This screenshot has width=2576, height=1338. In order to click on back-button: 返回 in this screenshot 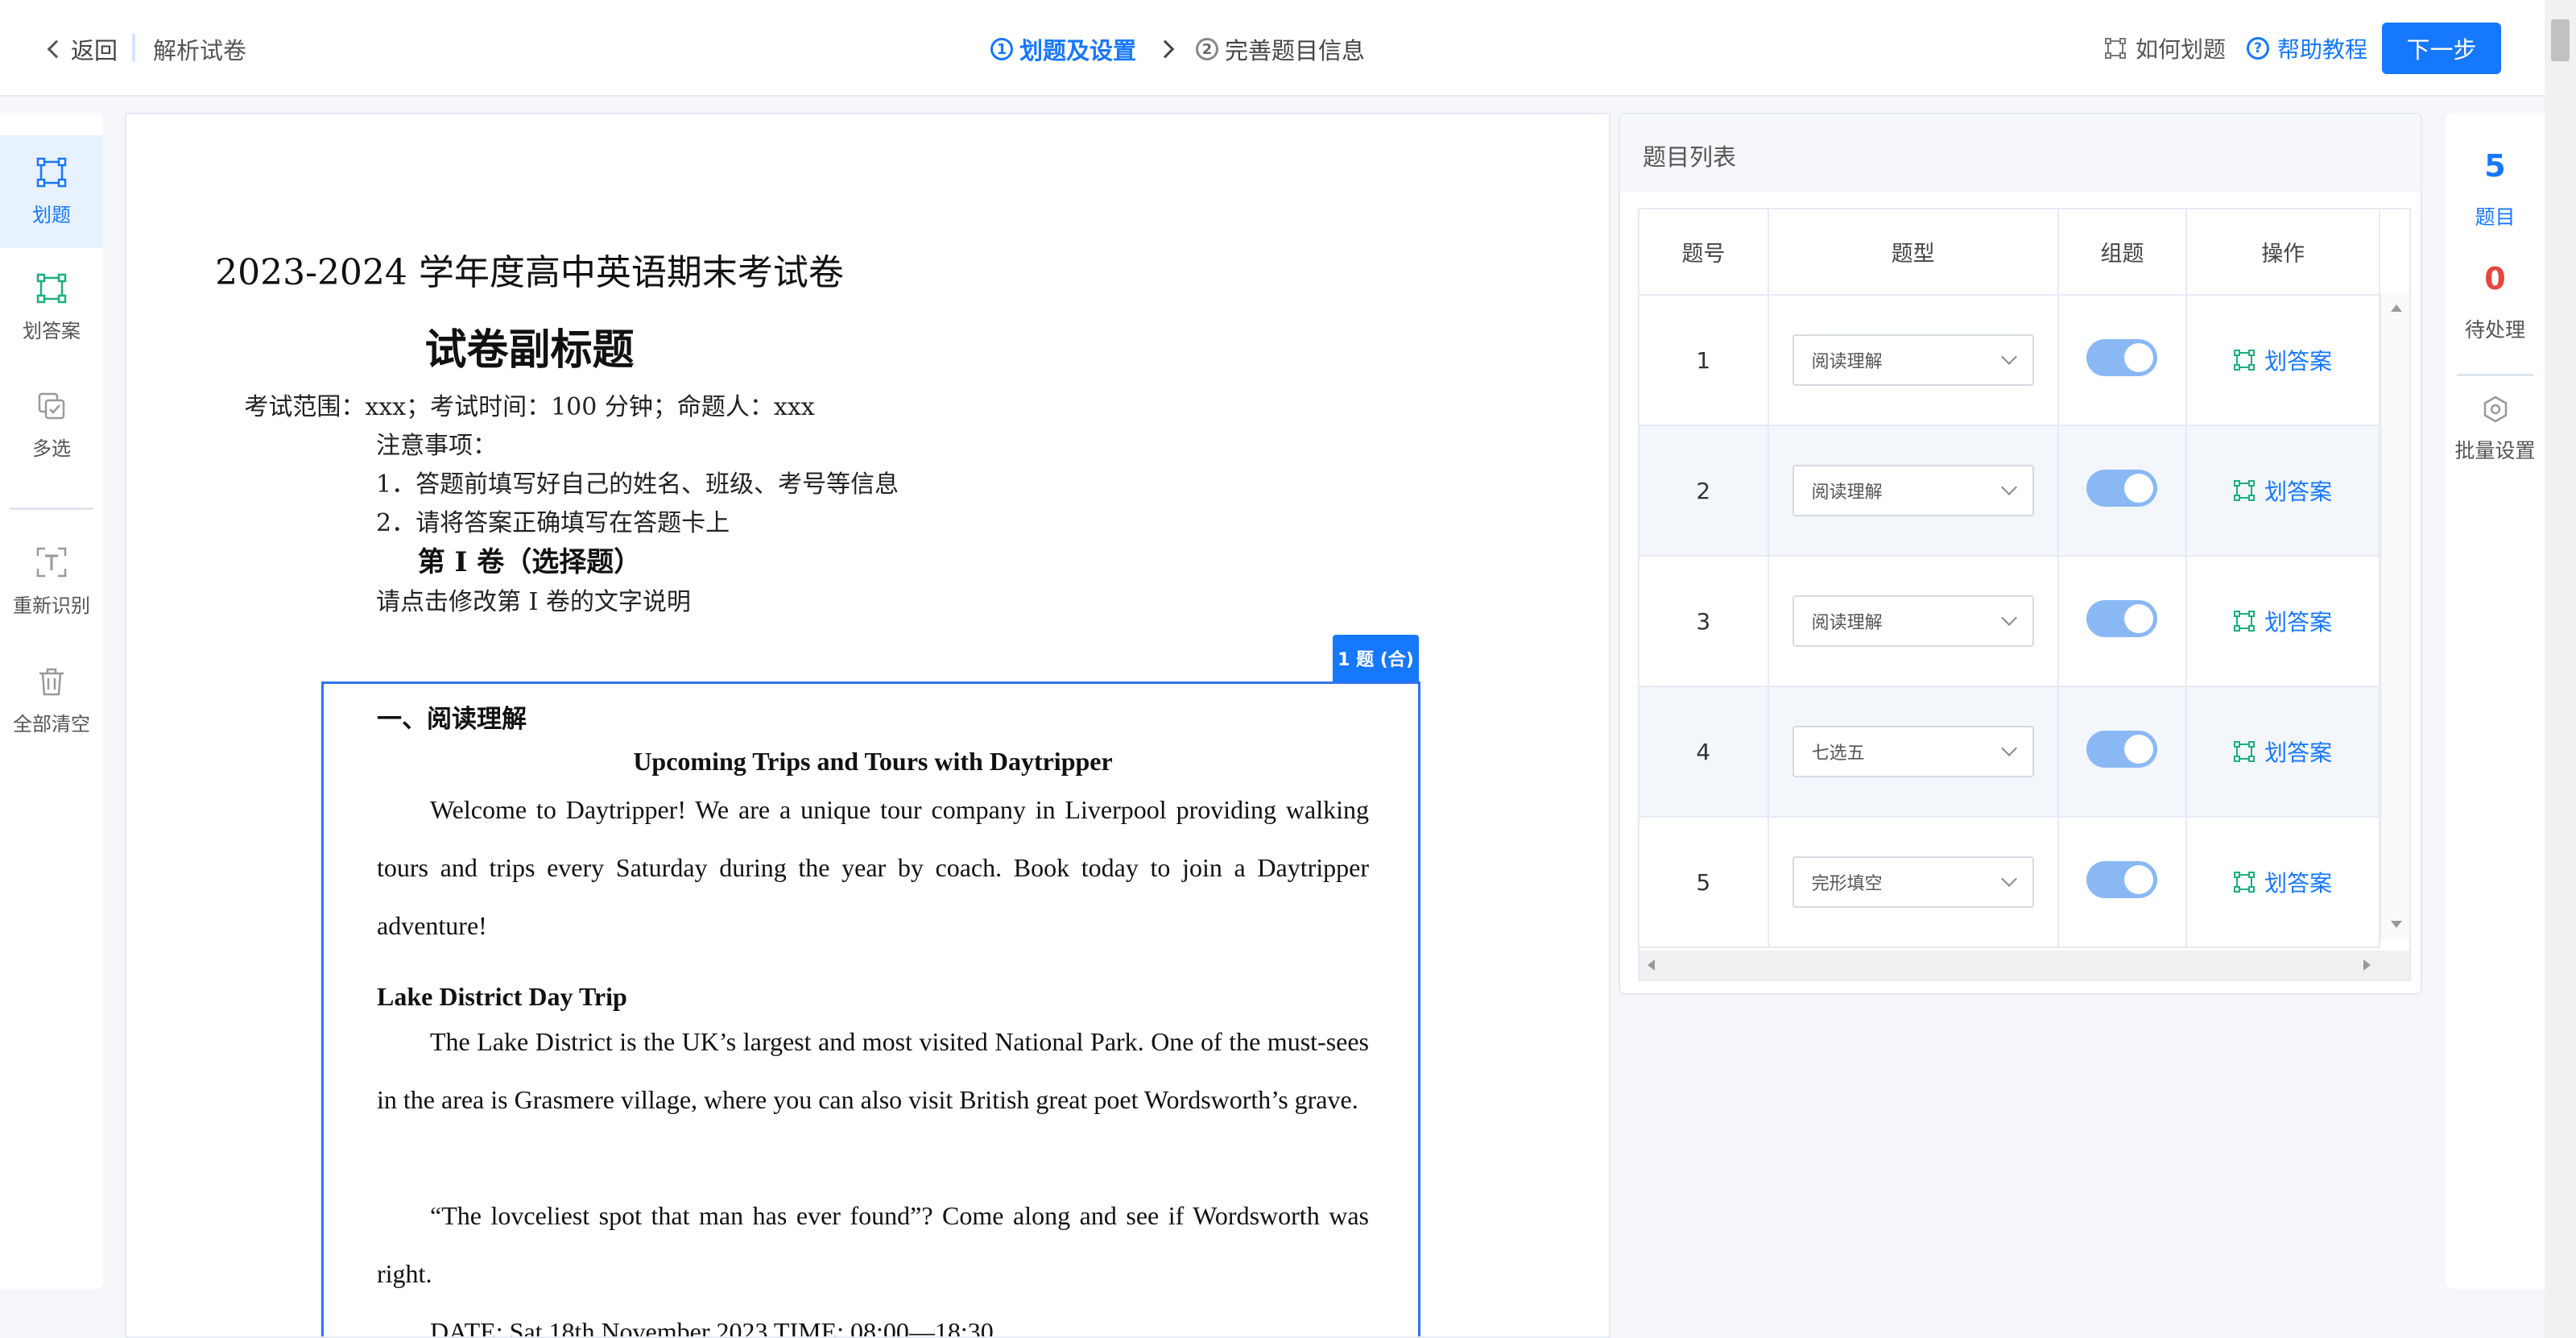, I will do `click(83, 49)`.